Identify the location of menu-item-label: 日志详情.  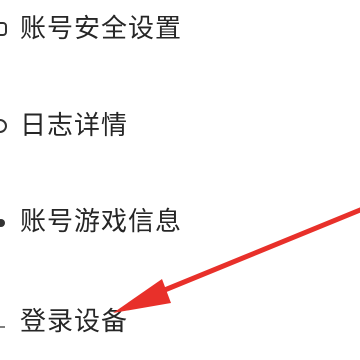
(74, 126).